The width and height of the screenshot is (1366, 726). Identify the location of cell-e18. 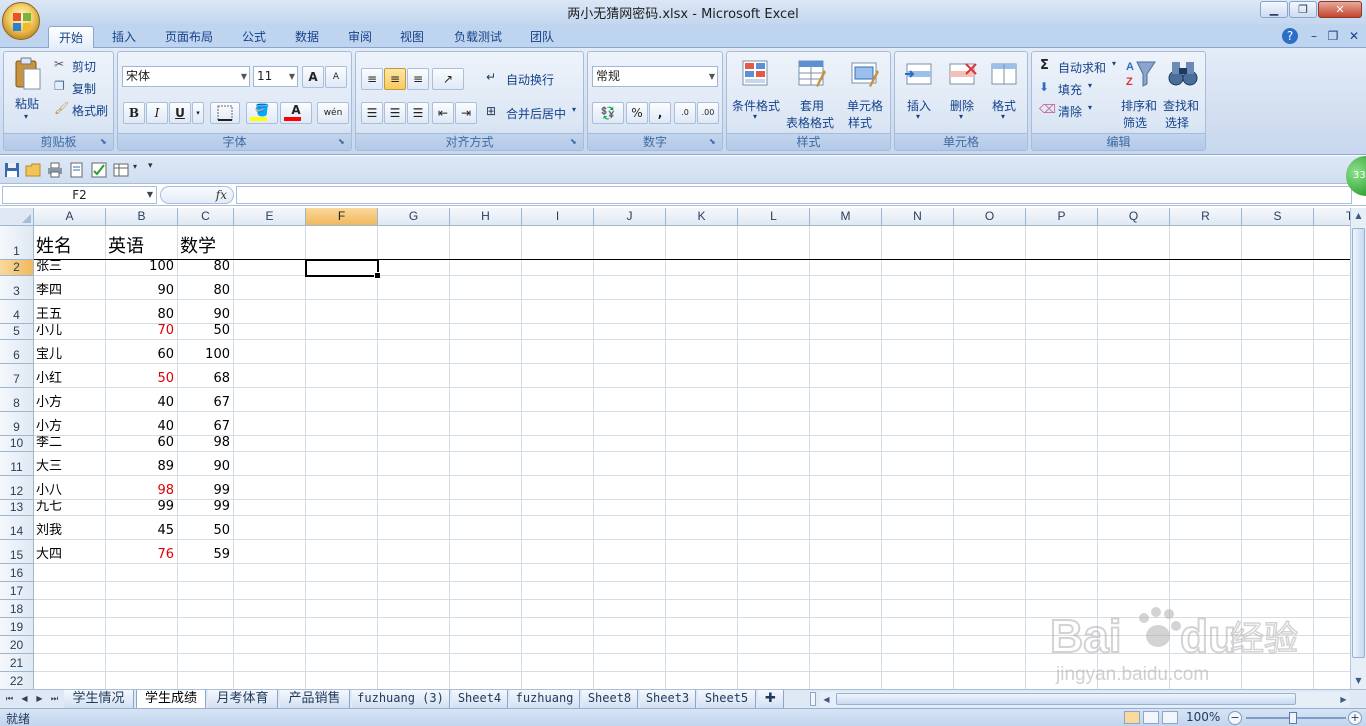
(270, 609).